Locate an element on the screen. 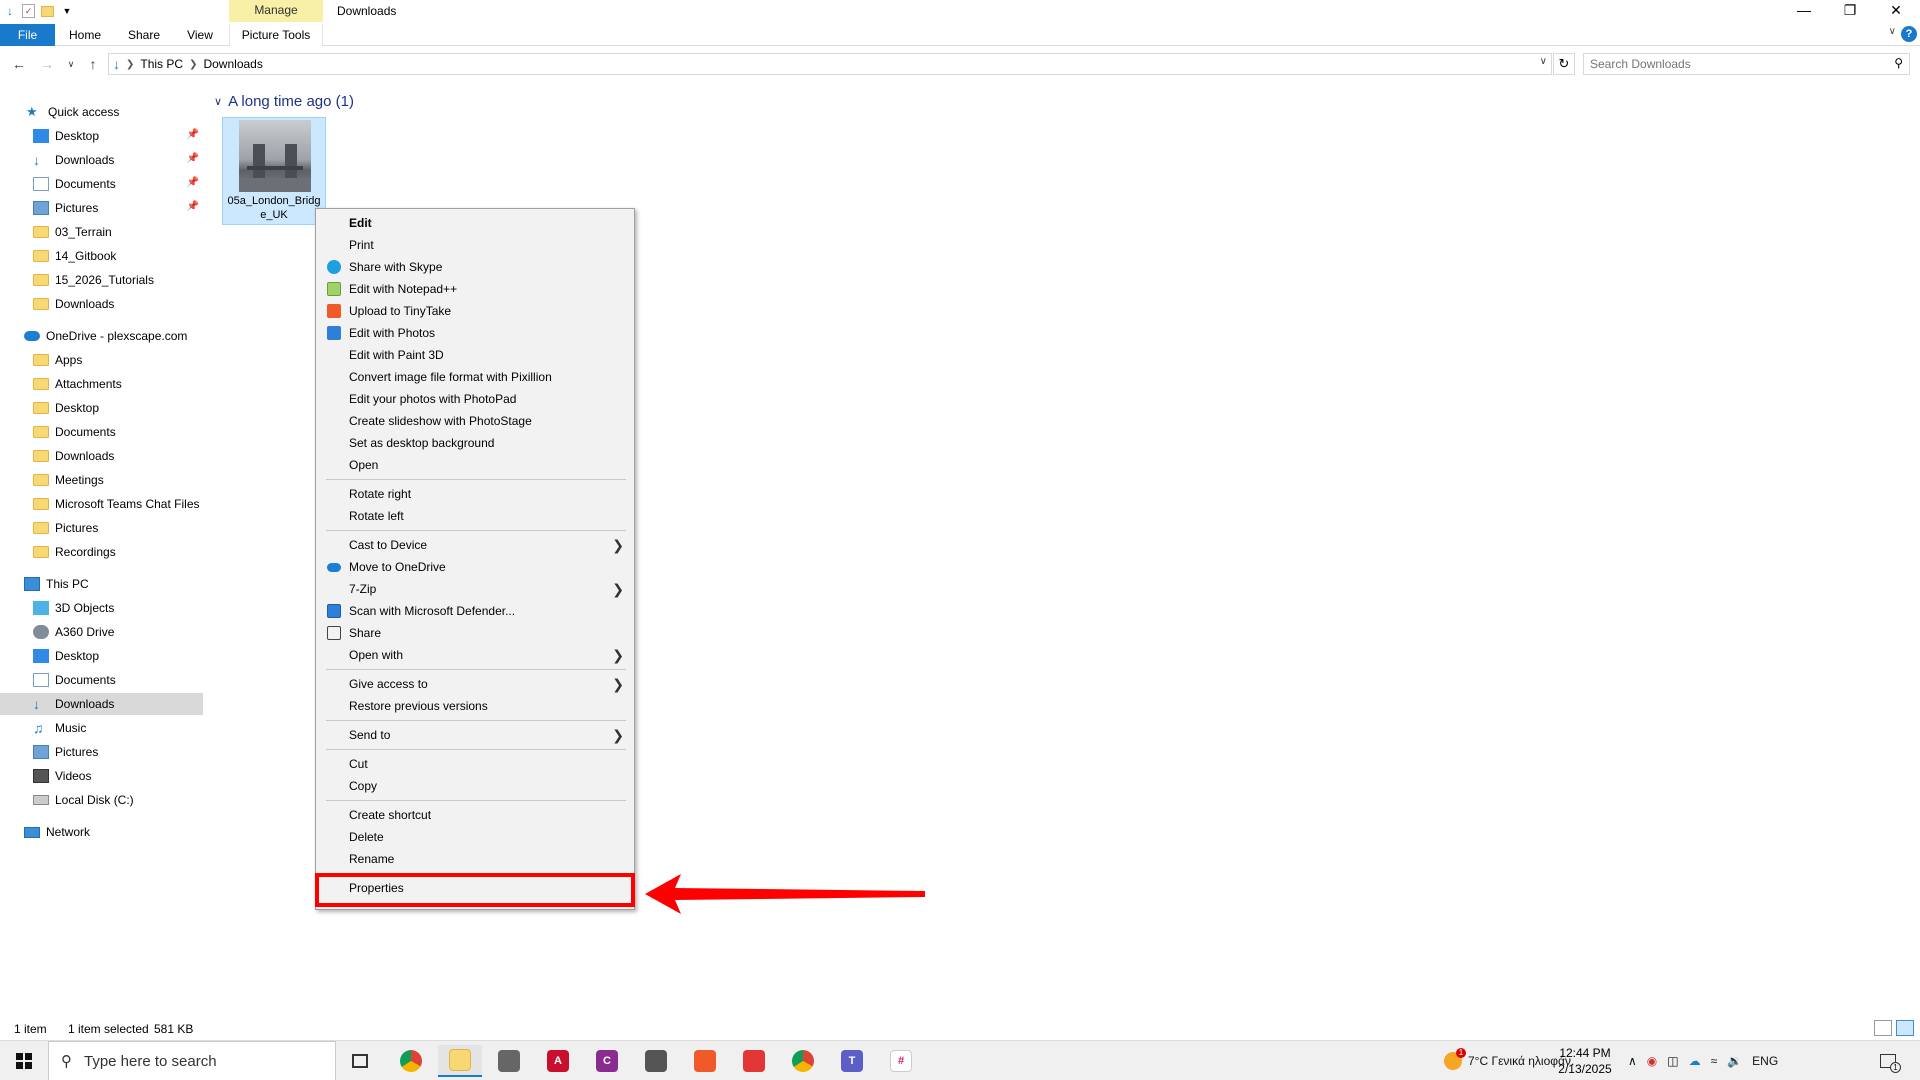 The width and height of the screenshot is (1920, 1080). menu-item-give-access: Give access to ❯ is located at coordinates (475, 684).